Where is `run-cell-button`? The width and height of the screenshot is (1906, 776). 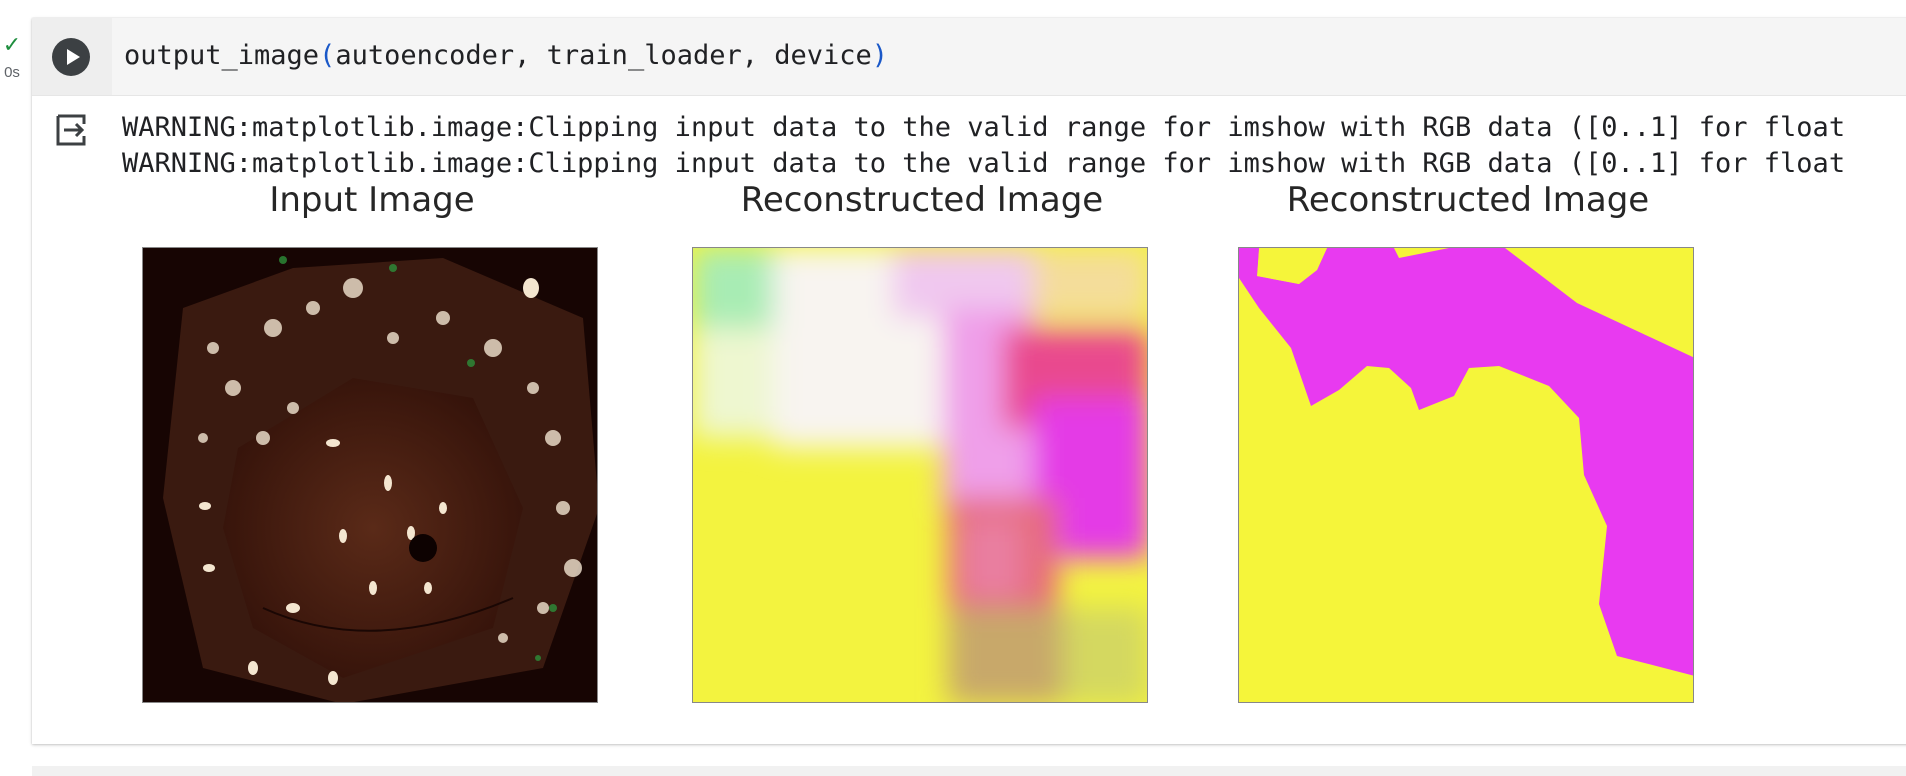 run-cell-button is located at coordinates (71, 57).